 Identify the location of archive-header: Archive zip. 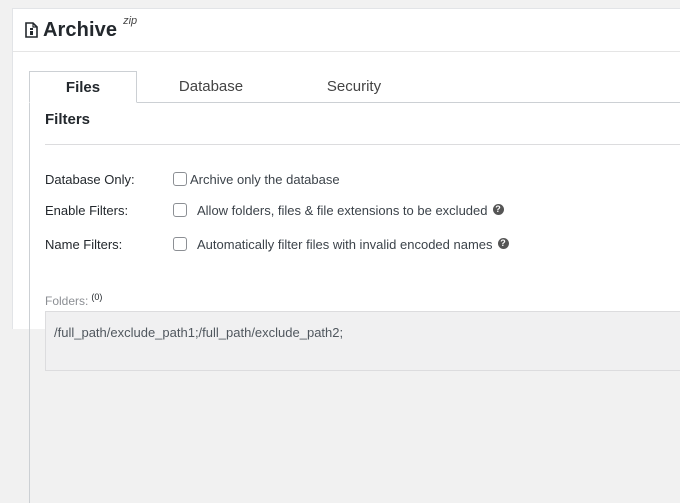
(346, 30).